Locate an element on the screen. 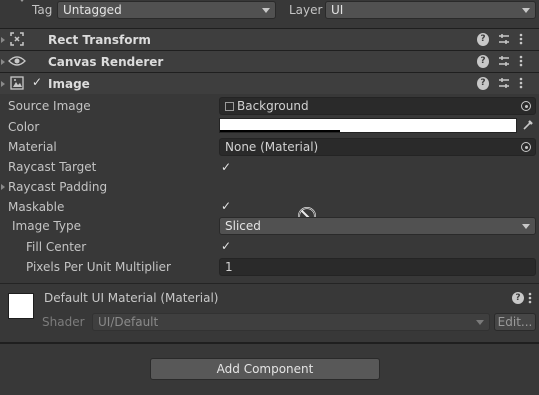 This screenshot has width=539, height=395. sprite-icon is located at coordinates (229, 106).